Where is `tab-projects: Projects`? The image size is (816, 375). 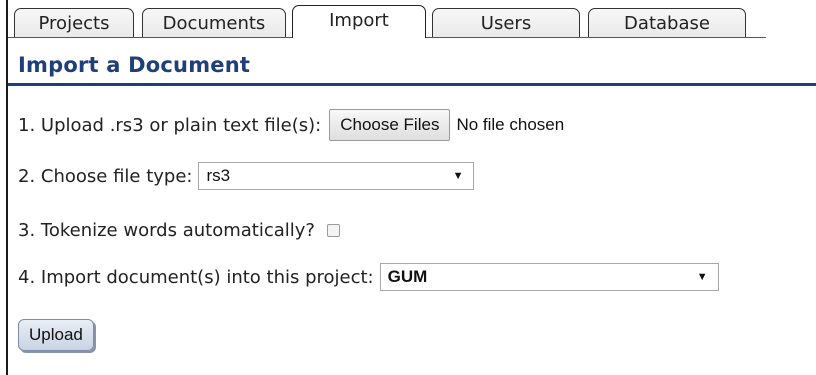
tab-projects: Projects is located at coordinates (74, 23).